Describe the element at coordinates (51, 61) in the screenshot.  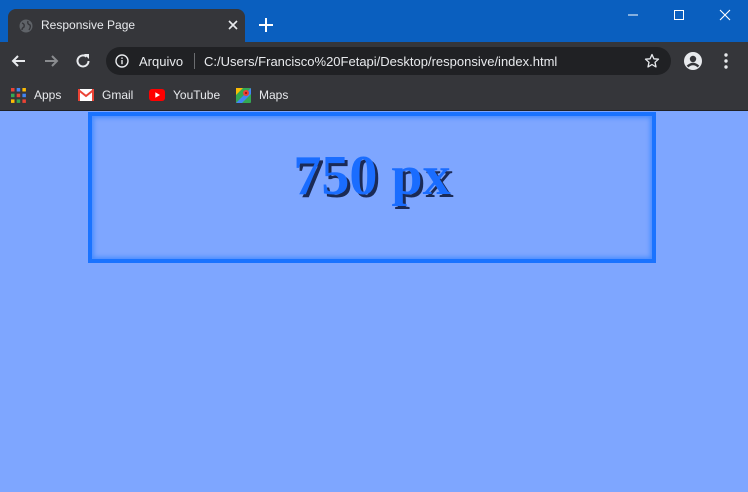
I see `forward-icon` at that location.